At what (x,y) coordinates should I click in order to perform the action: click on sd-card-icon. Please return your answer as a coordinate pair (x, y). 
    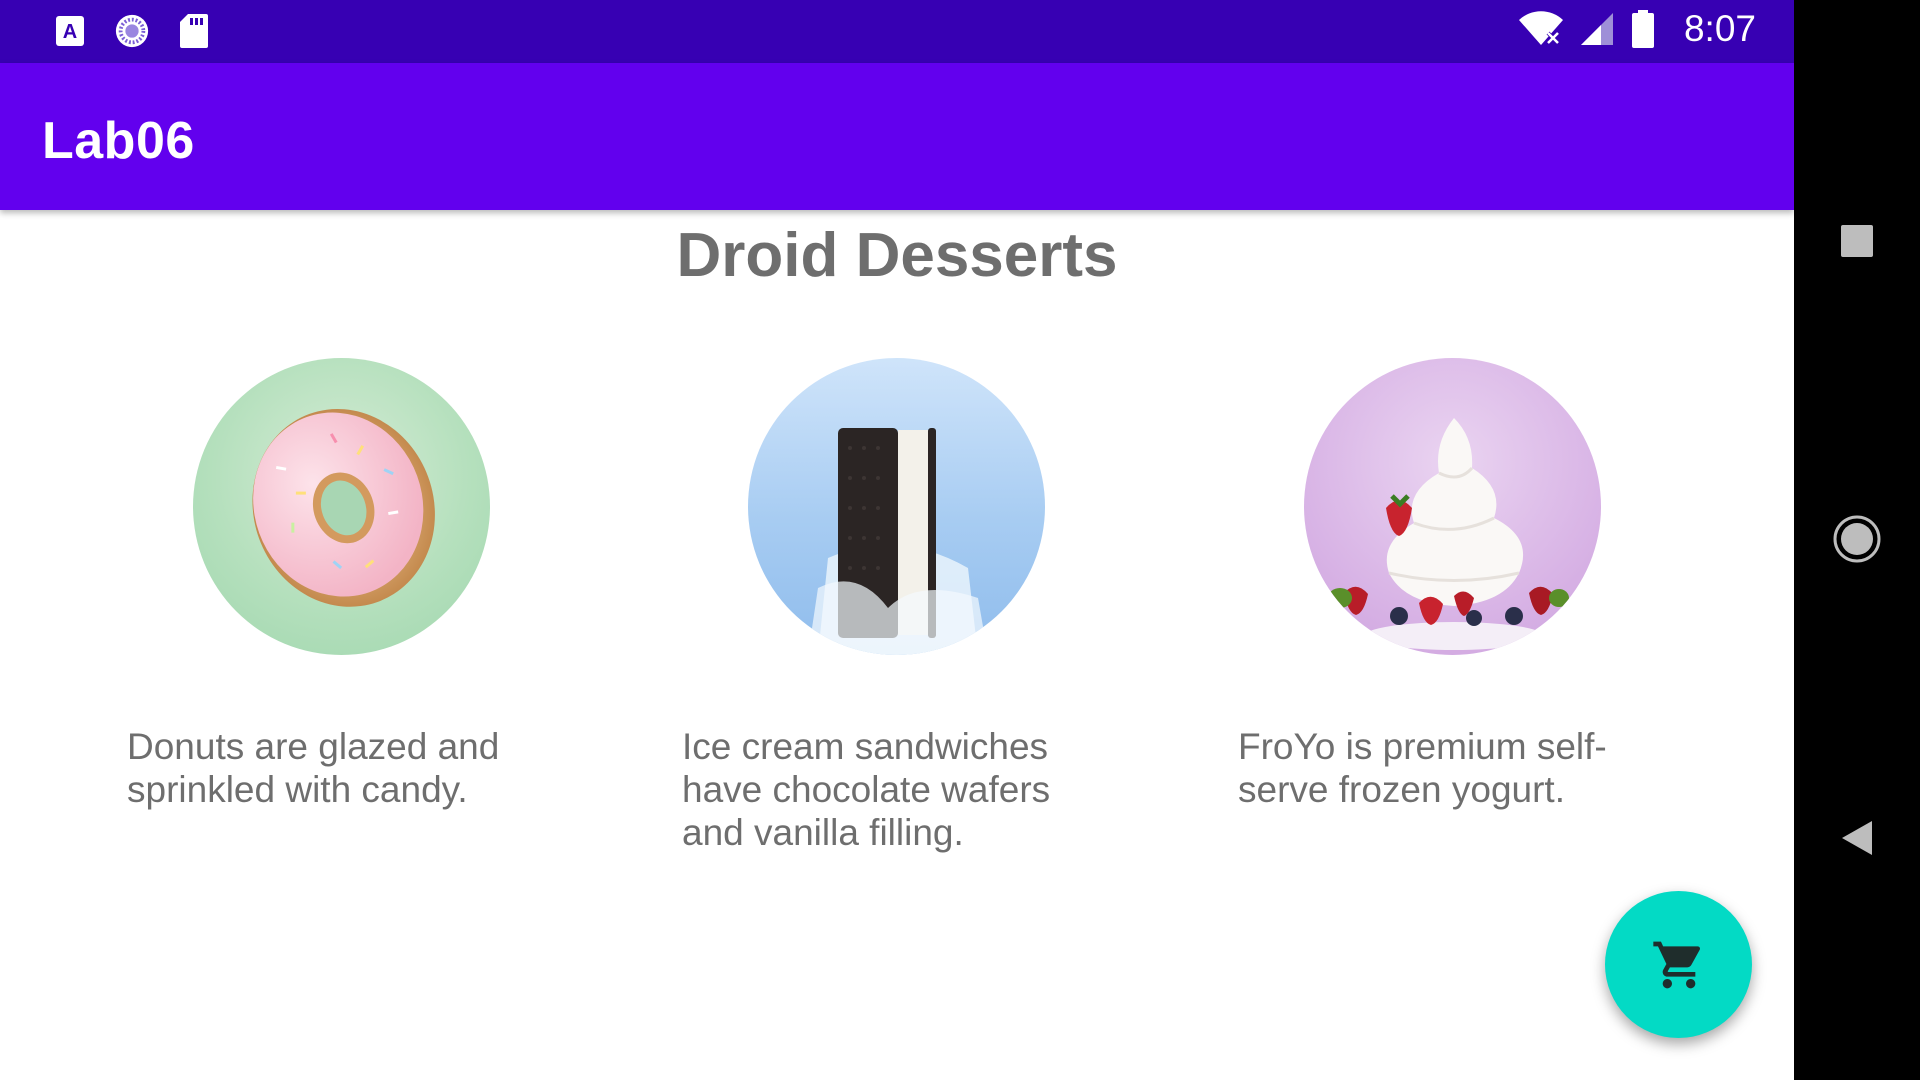
    Looking at the image, I should click on (194, 31).